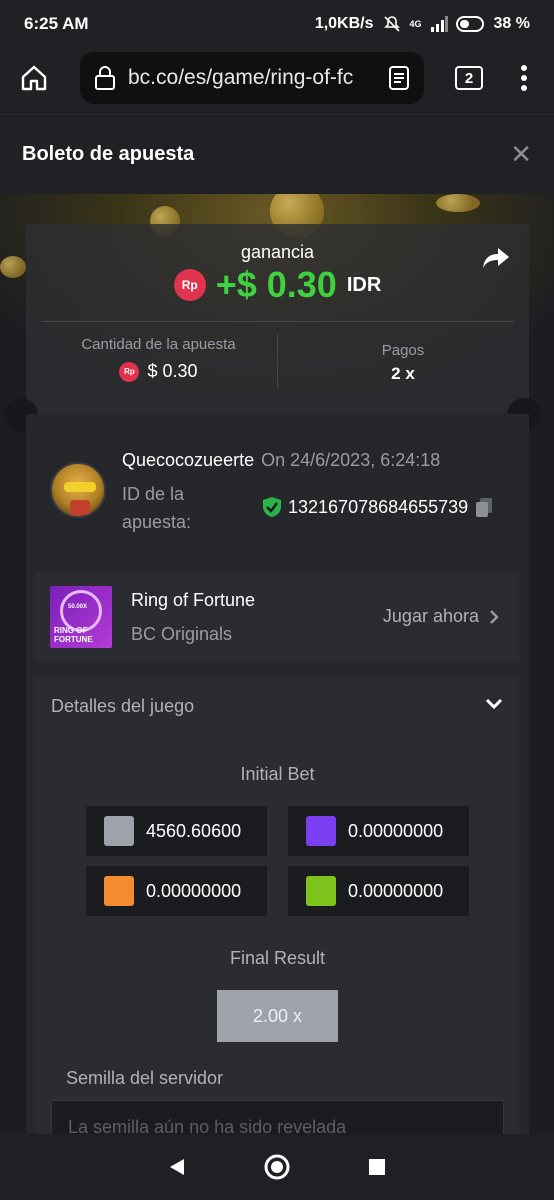 The width and height of the screenshot is (554, 1200). What do you see at coordinates (277, 252) in the screenshot?
I see `win-label: ganancia` at bounding box center [277, 252].